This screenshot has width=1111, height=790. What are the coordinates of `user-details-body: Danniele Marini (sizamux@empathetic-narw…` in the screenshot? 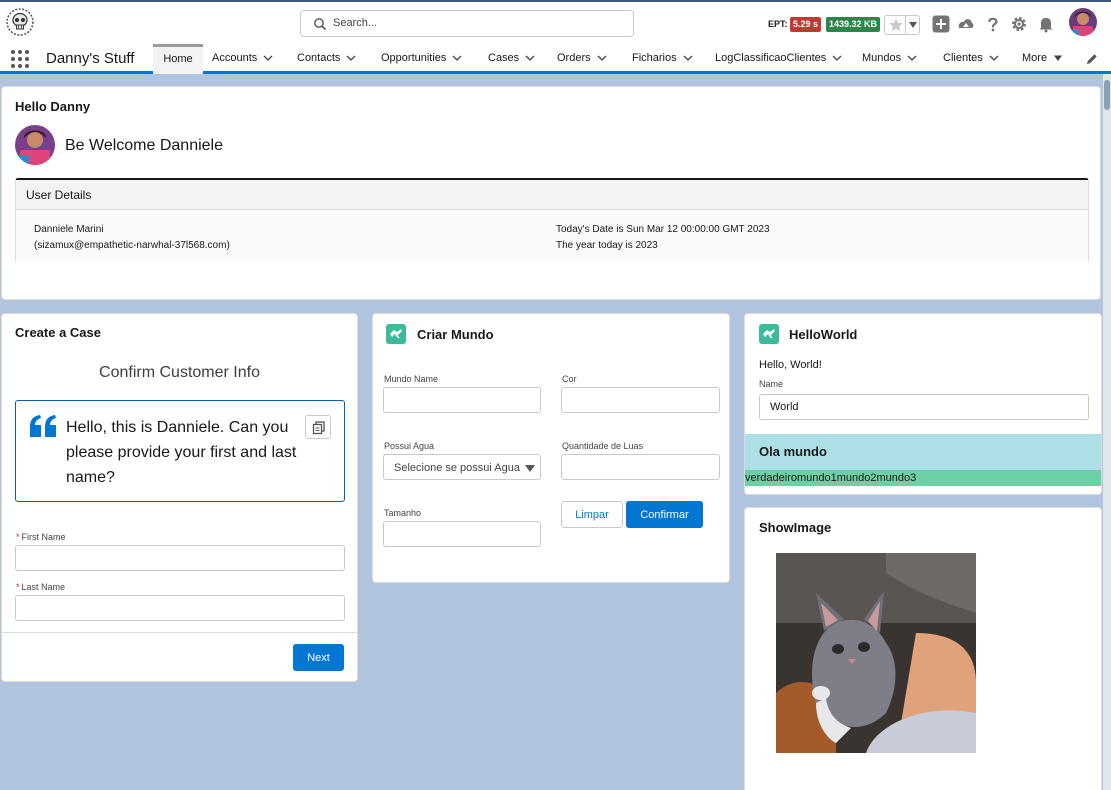 It's located at (552, 236).